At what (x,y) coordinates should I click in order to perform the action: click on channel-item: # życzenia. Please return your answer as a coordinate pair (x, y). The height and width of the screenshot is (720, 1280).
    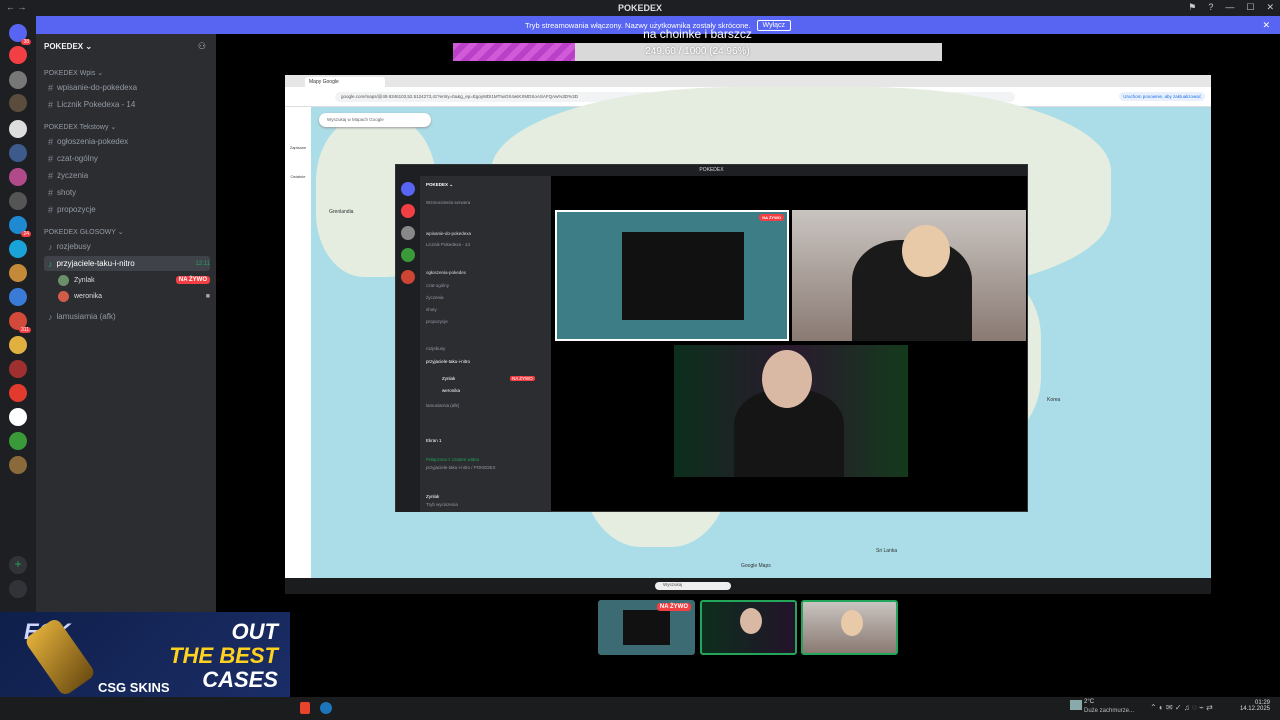
    Looking at the image, I should click on (127, 175).